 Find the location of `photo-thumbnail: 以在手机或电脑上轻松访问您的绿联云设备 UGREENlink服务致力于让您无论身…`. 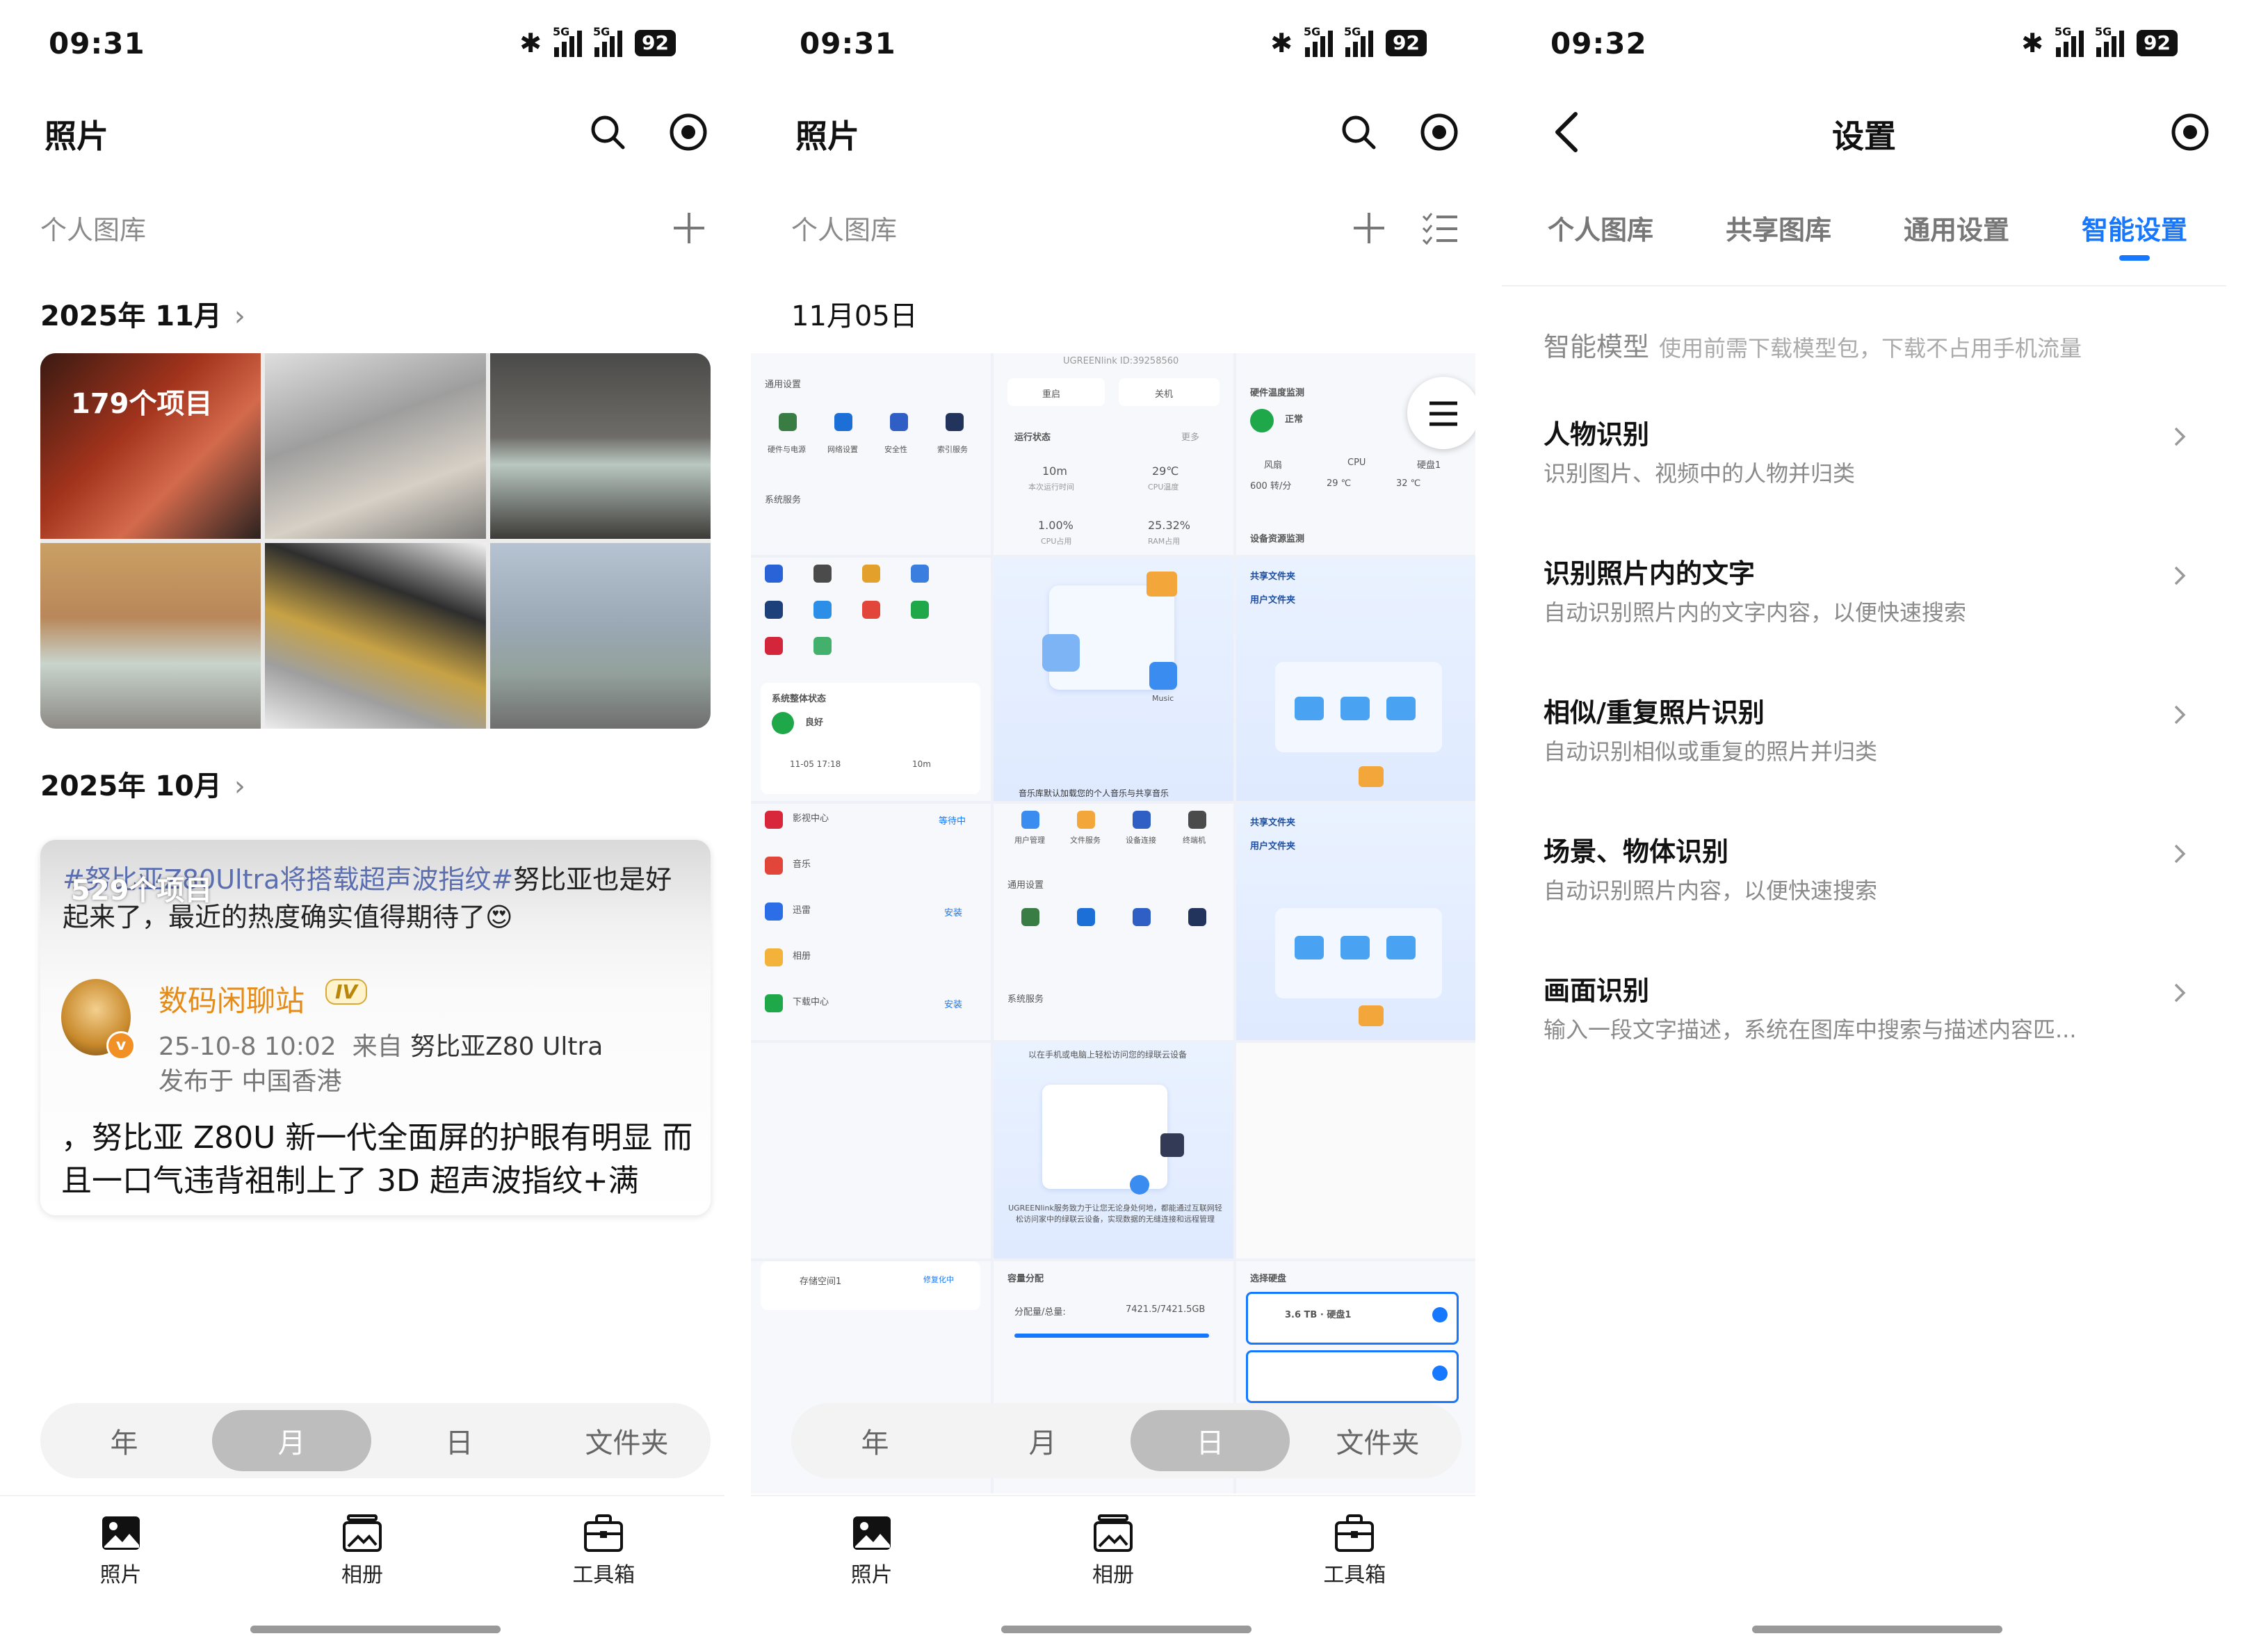

photo-thumbnail: 以在手机或电脑上轻松访问您的绿联云设备 UGREENlink服务致力于让您无论身… is located at coordinates (1113, 1150).